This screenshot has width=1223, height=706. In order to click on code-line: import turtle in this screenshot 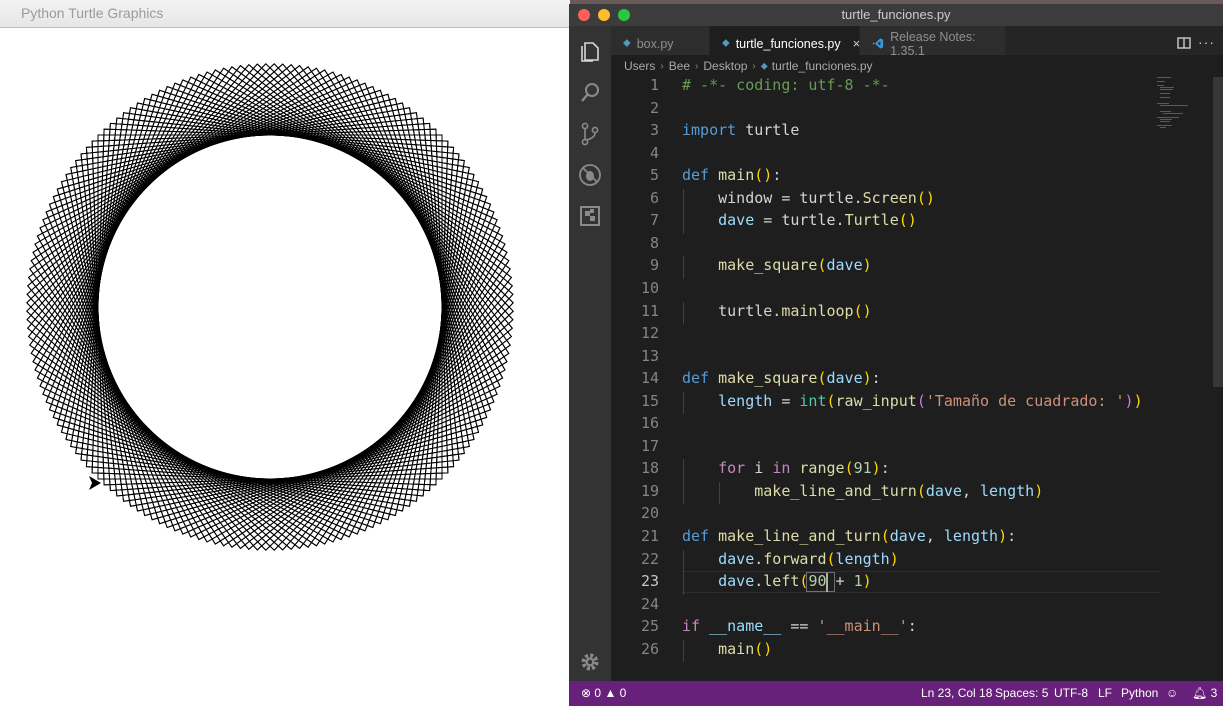, I will do `click(740, 130)`.